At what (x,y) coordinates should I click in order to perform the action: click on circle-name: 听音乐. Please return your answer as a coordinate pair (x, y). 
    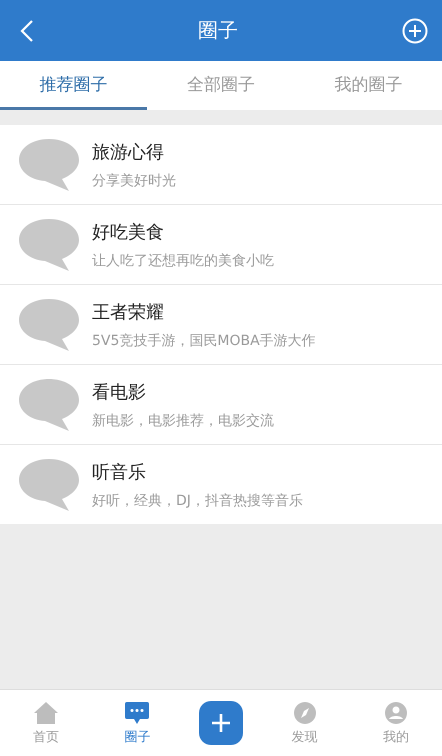
    Looking at the image, I should click on (119, 472).